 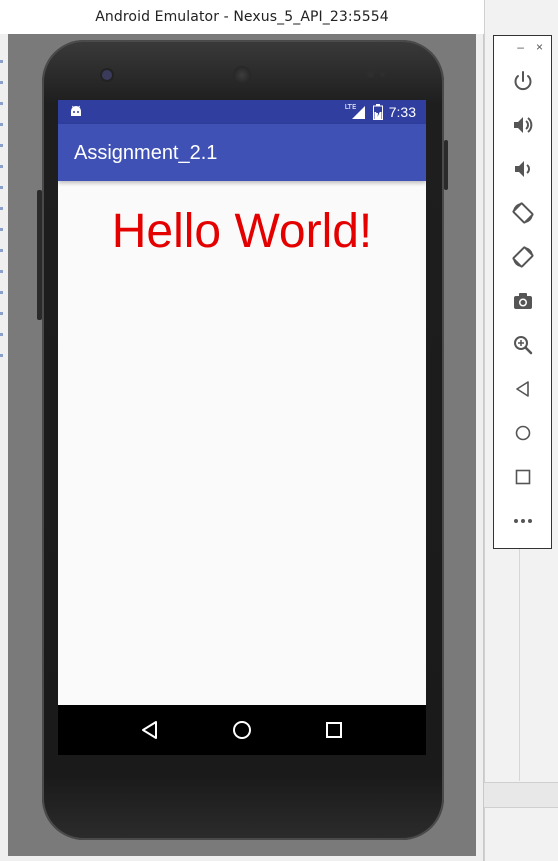 I want to click on camera-icon, so click(x=522, y=301).